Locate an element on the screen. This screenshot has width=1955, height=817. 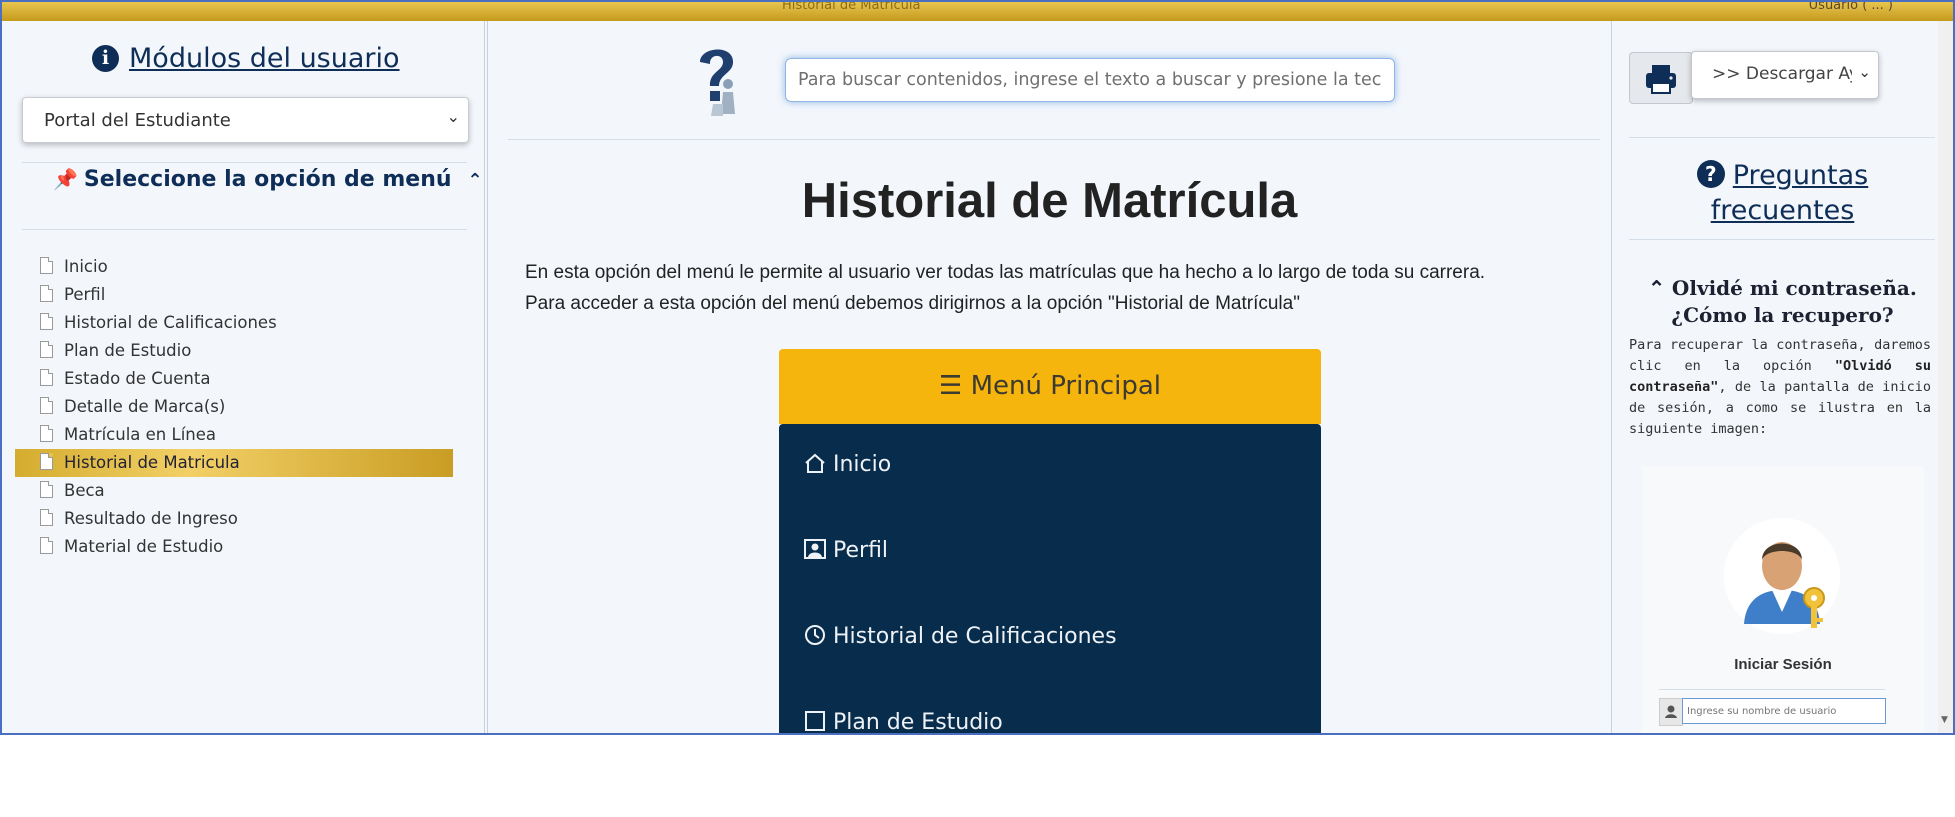
sidebar-menu-item: Inicio is located at coordinates (234, 267).